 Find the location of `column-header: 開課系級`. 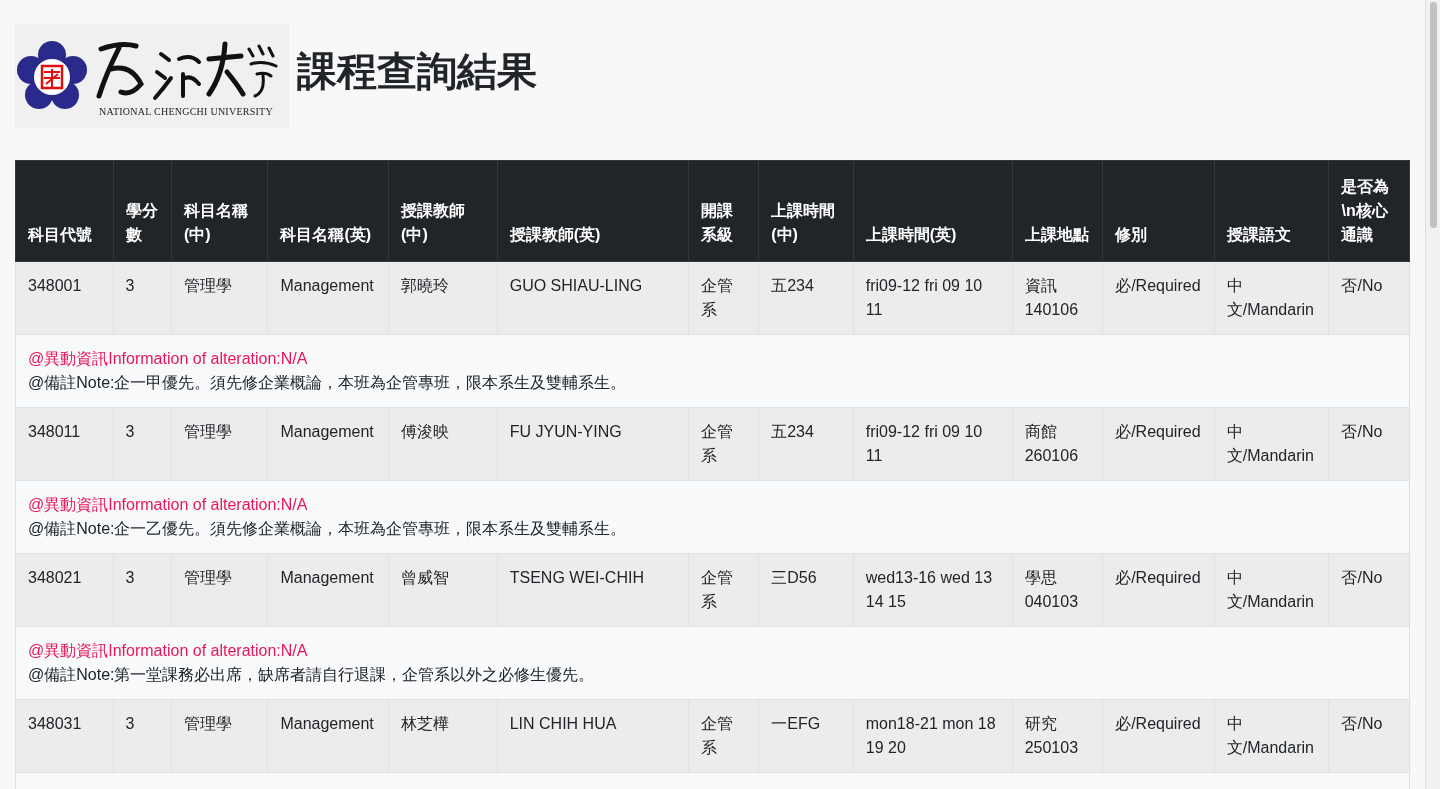

column-header: 開課系級 is located at coordinates (723, 211).